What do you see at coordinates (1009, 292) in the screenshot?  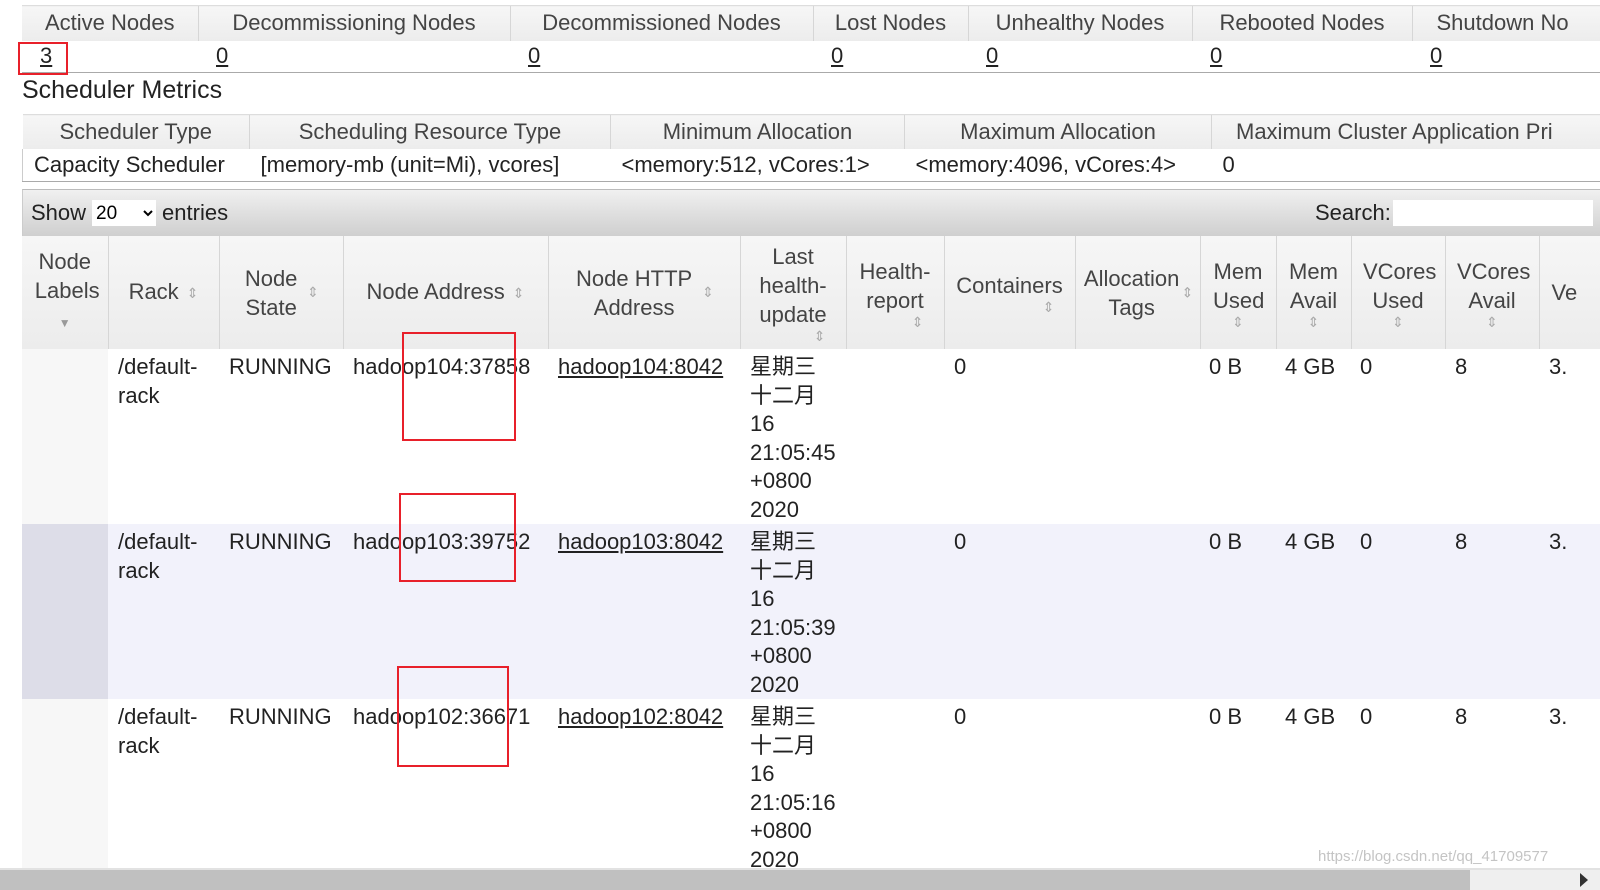 I see `header-containers: Containers ⇕` at bounding box center [1009, 292].